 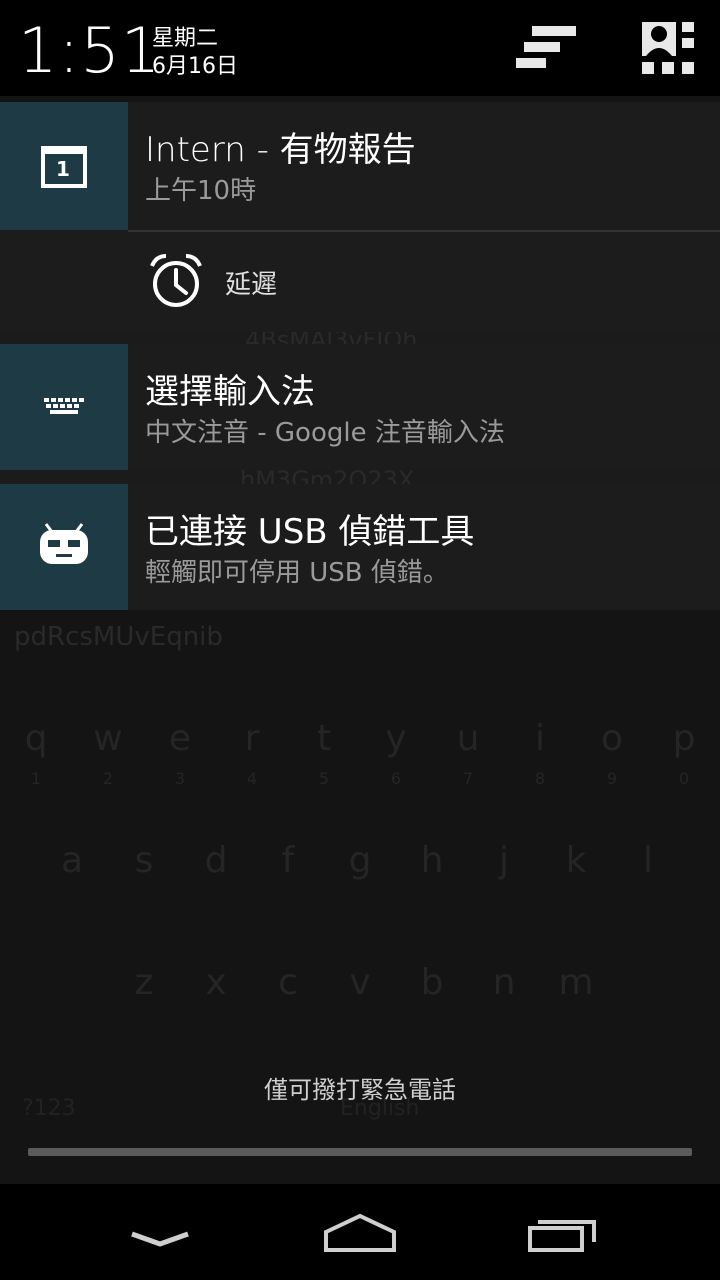 I want to click on back-button, so click(x=160, y=1232).